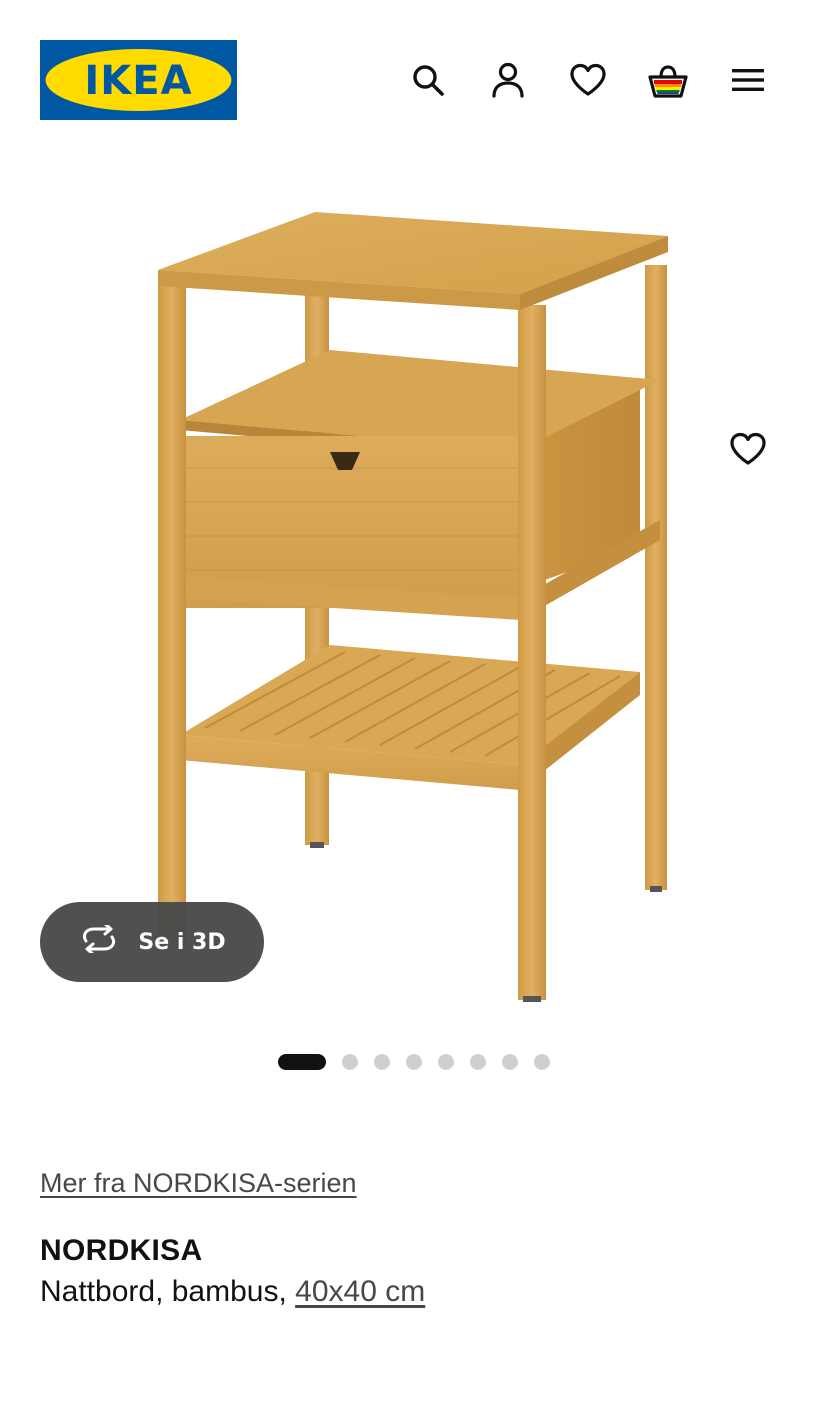 The height and width of the screenshot is (1416, 828). I want to click on carousel-dot-active, so click(302, 1062).